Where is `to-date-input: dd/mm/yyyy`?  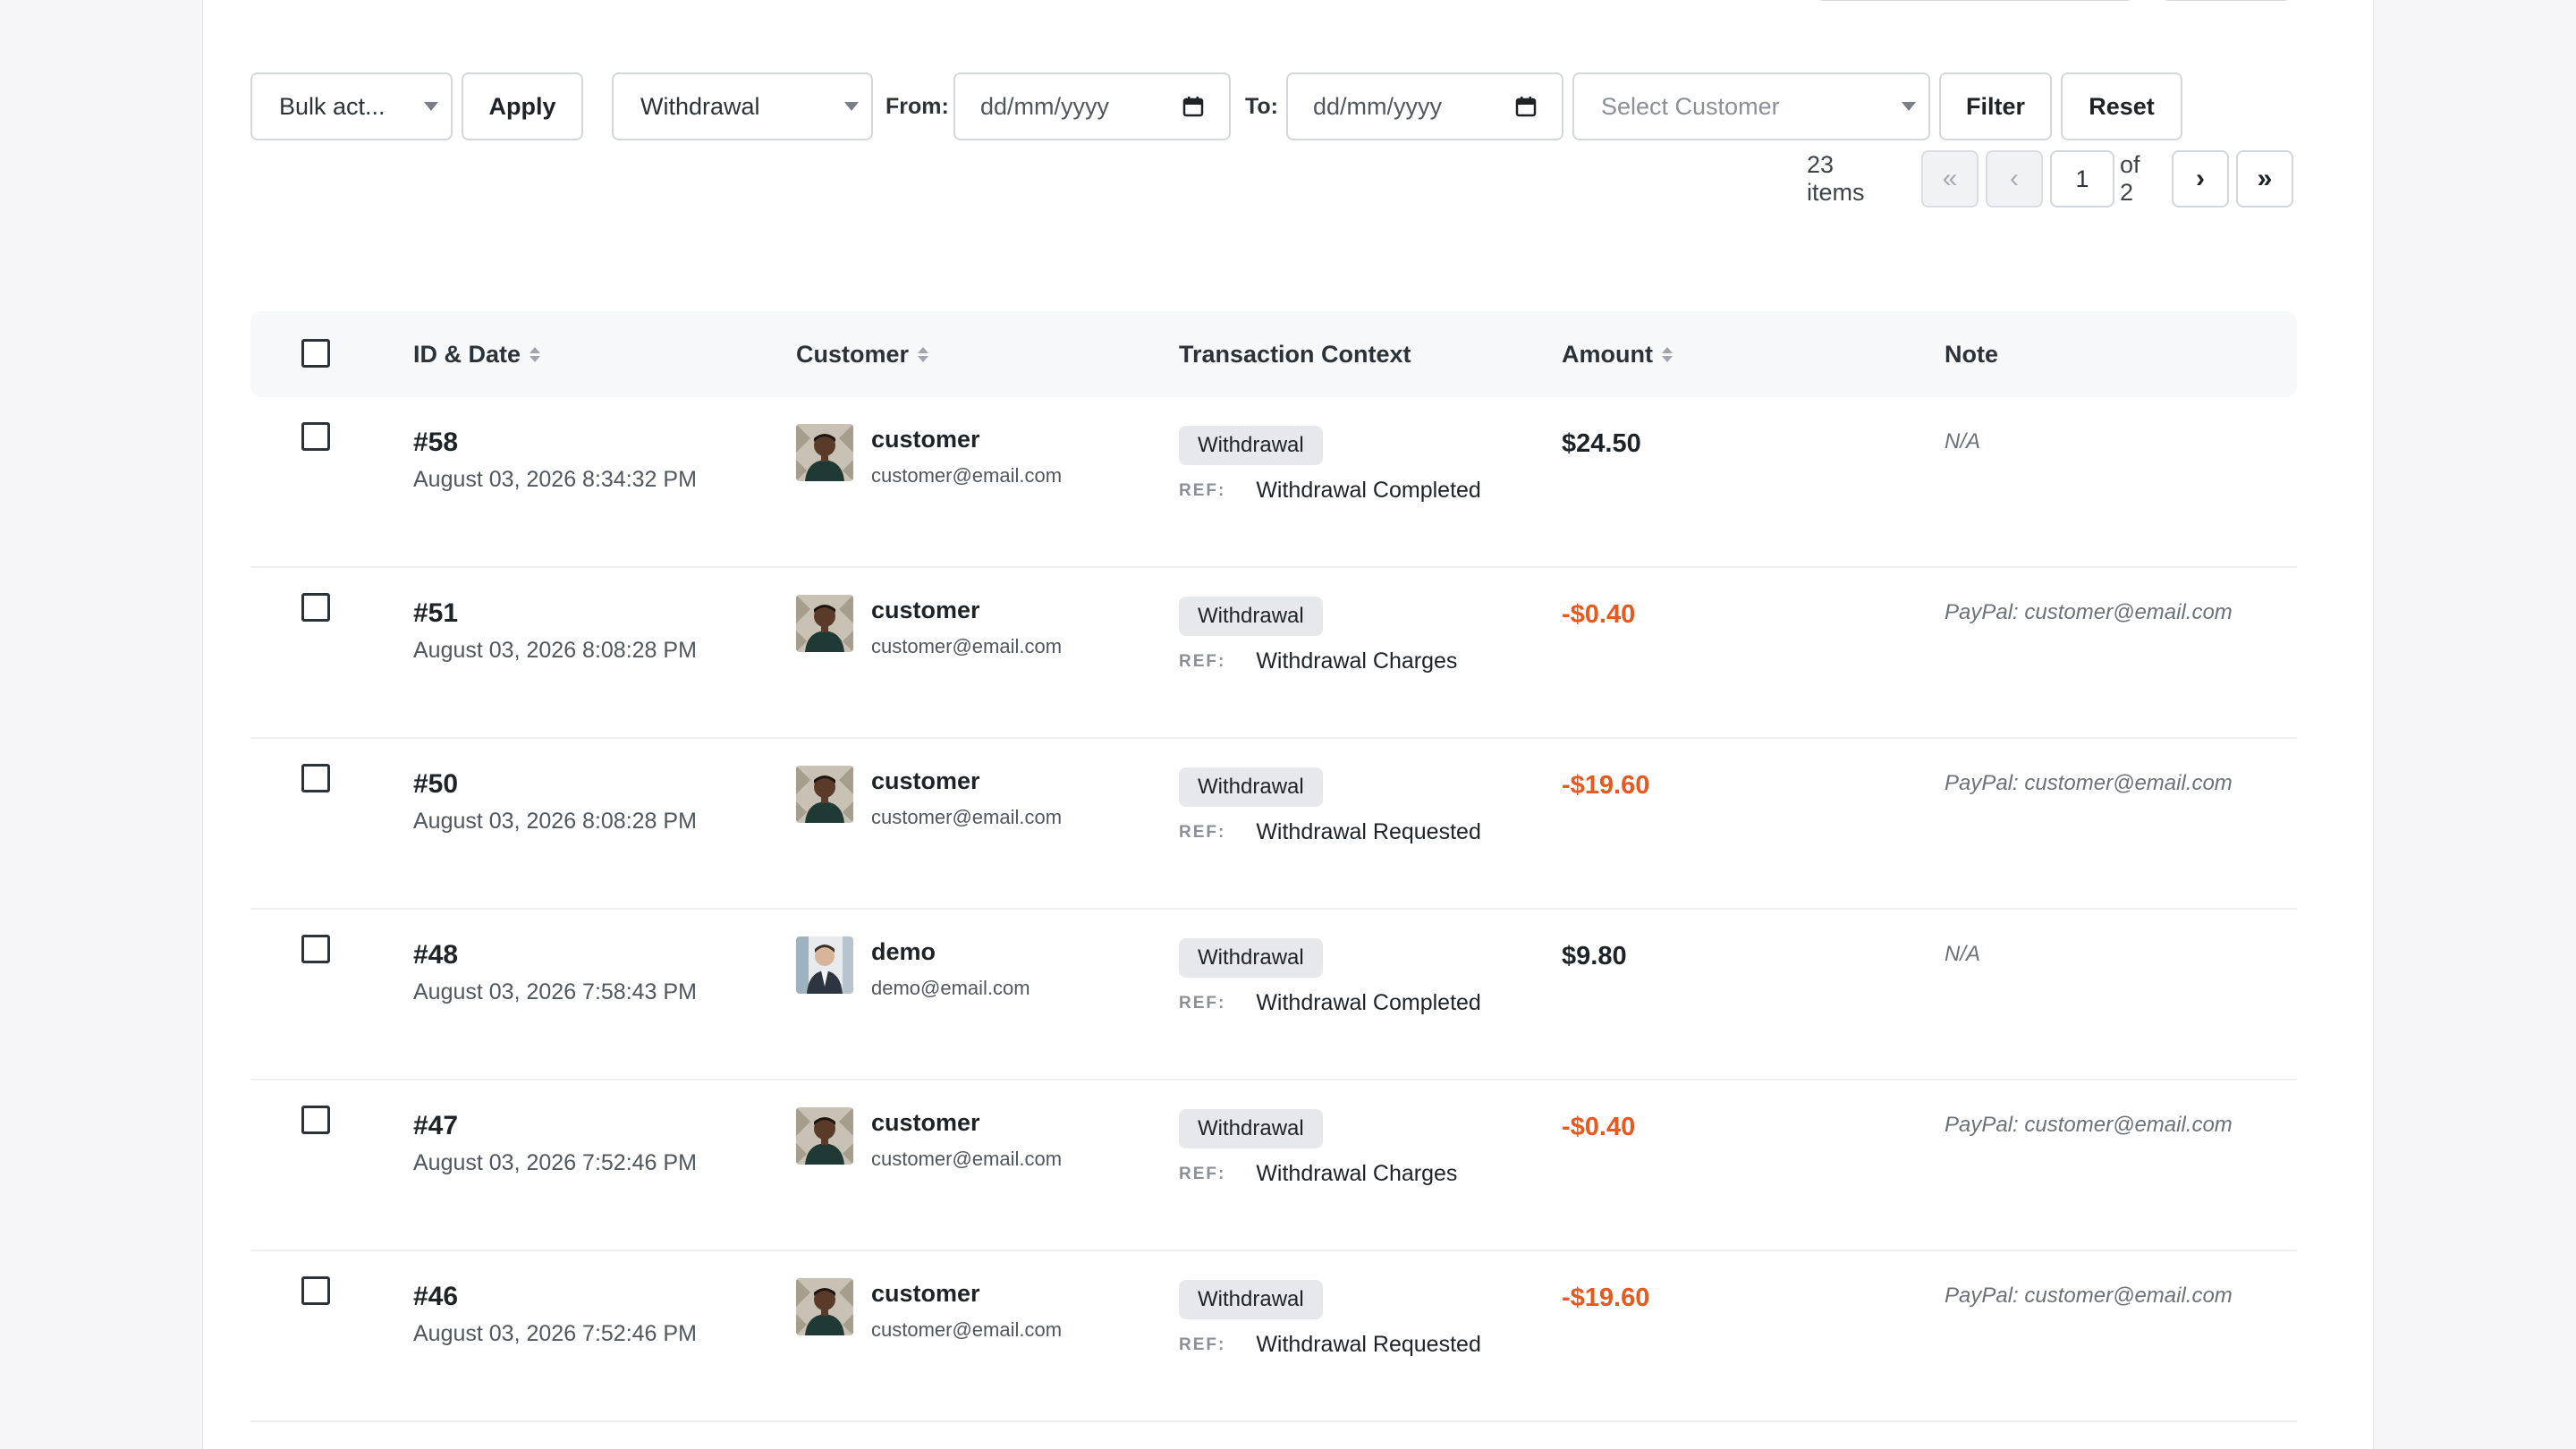 to-date-input: dd/mm/yyyy is located at coordinates (1424, 106).